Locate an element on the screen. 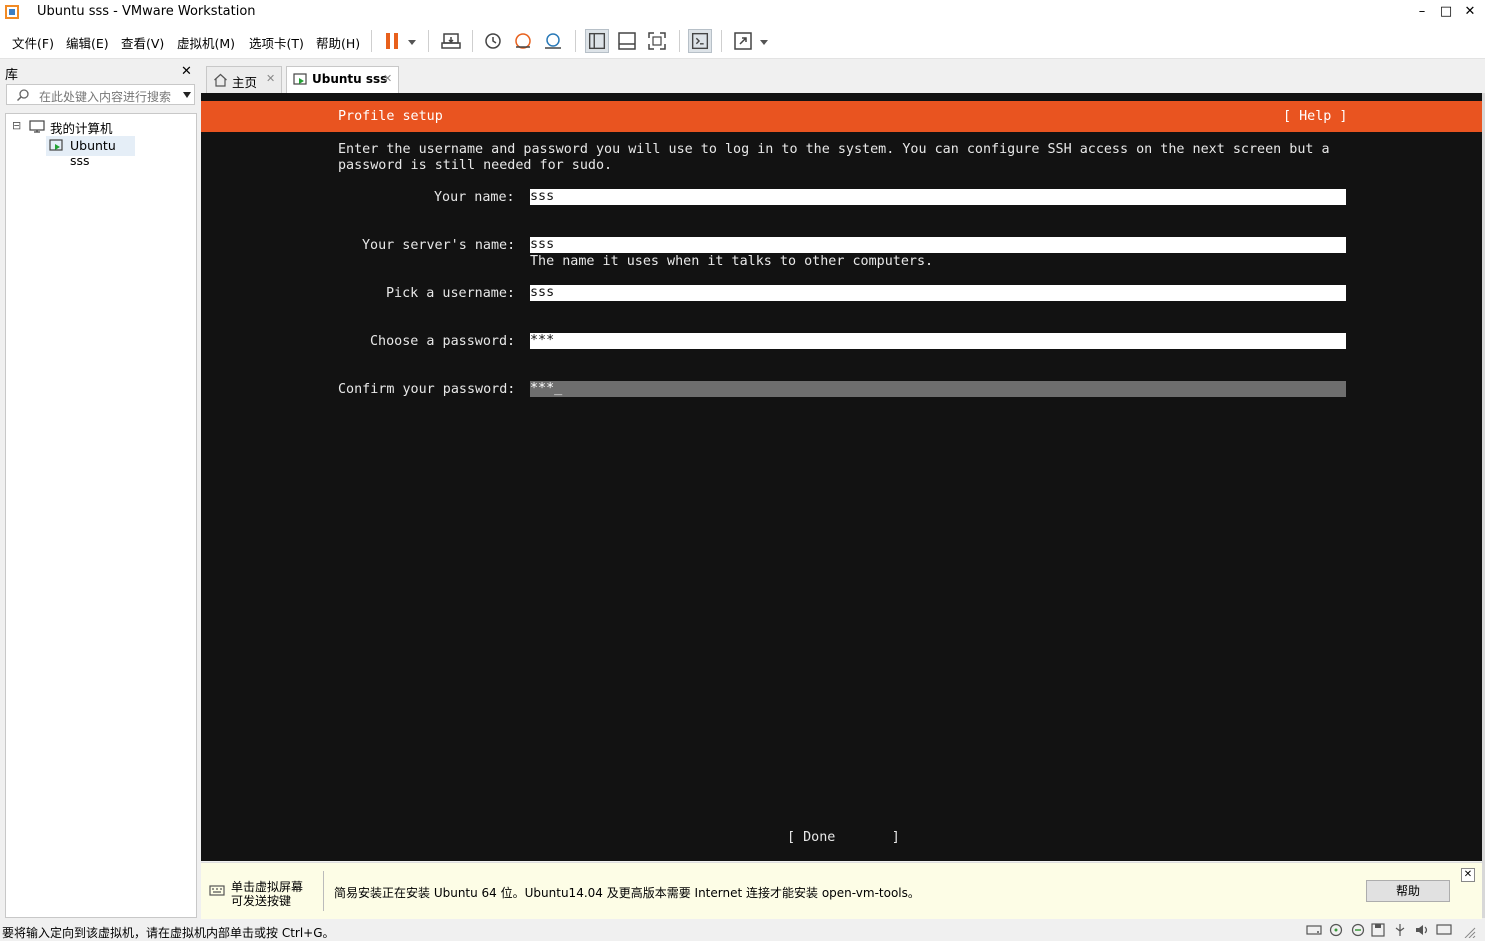  home-icon is located at coordinates (220, 80).